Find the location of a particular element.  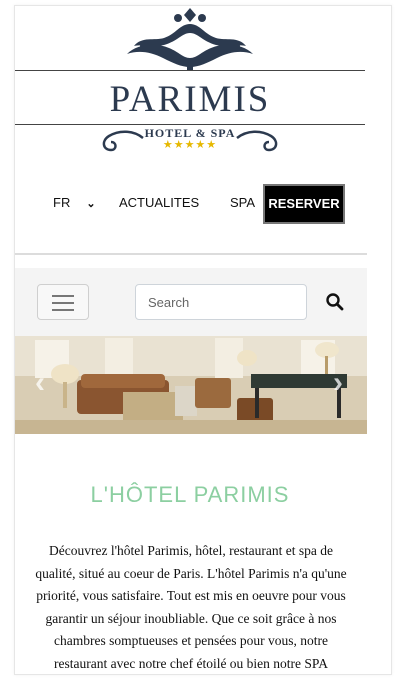

toolbar is located at coordinates (191, 302).